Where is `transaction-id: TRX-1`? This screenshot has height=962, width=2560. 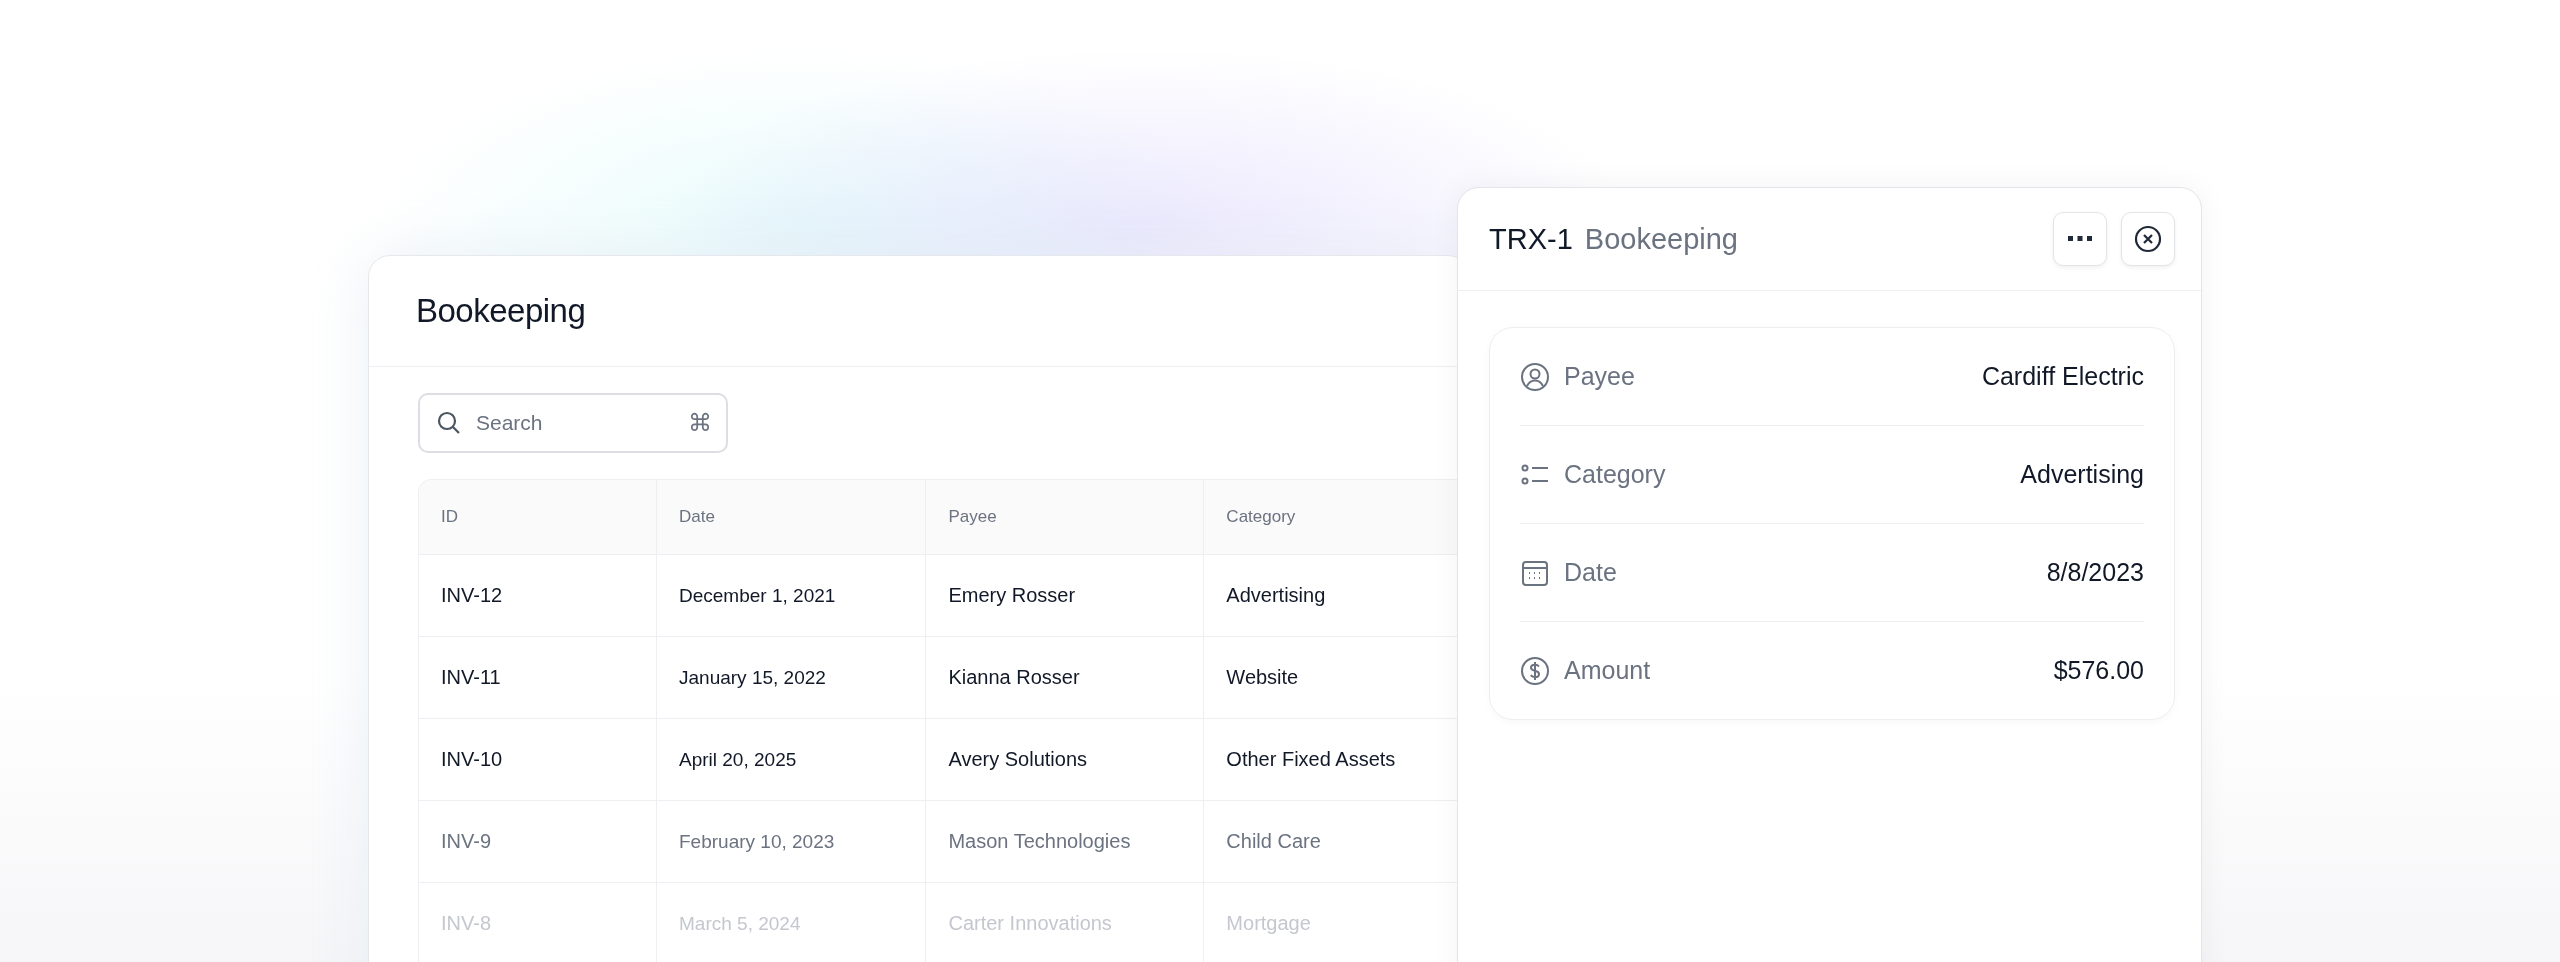 transaction-id: TRX-1 is located at coordinates (1531, 239).